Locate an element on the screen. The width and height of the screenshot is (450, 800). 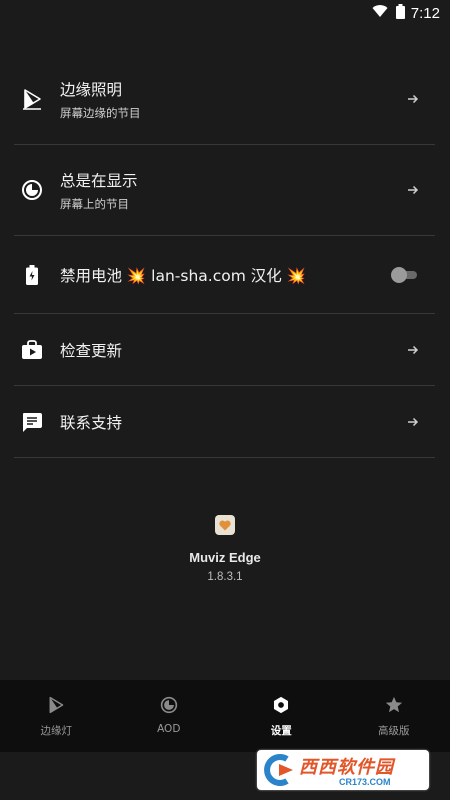
menu-item-title: 检查更新 is located at coordinates (91, 350).